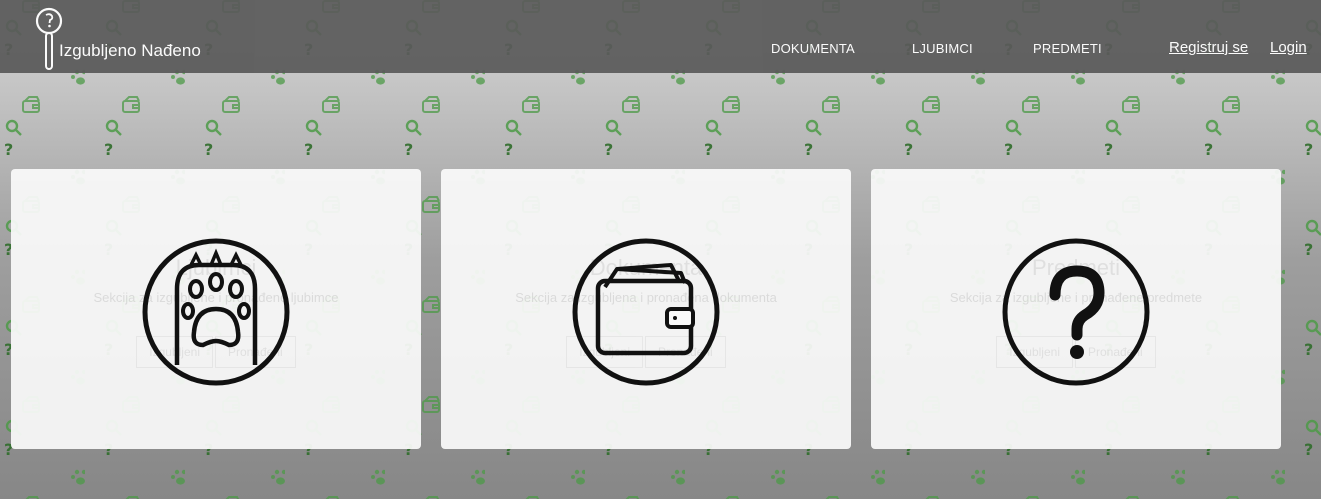 The height and width of the screenshot is (499, 1321). I want to click on magnifier-logo-icon, so click(49, 38).